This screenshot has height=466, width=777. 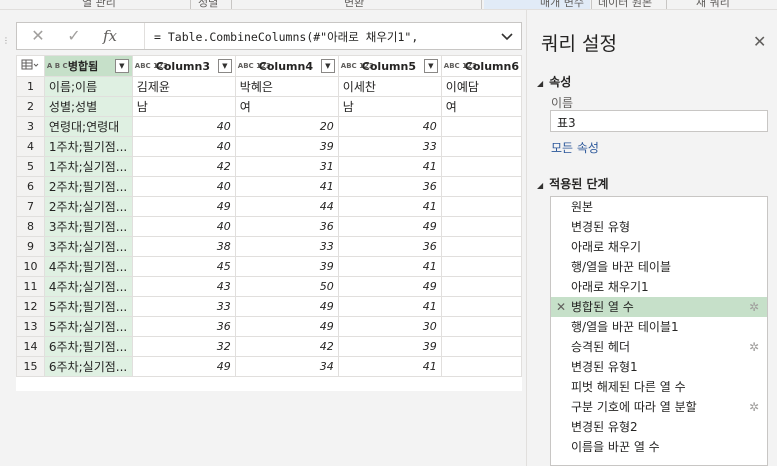 What do you see at coordinates (659, 121) in the screenshot?
I see `query-name-input: 표3` at bounding box center [659, 121].